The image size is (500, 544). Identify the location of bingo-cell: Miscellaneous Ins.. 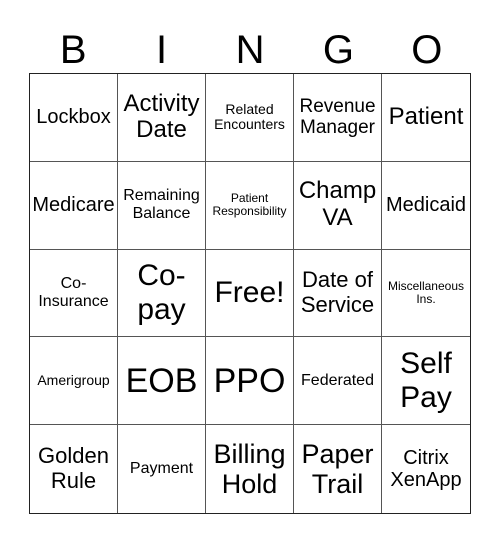
(426, 294).